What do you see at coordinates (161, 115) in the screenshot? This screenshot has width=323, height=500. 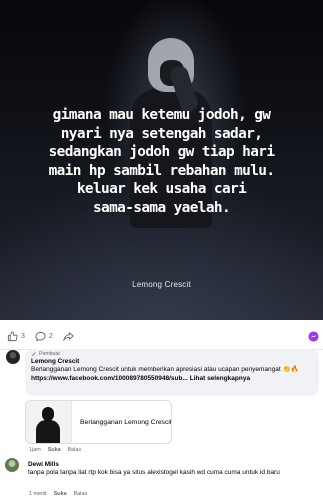 I see `quote-line: gimana mau ketemu jodoh, gw` at bounding box center [161, 115].